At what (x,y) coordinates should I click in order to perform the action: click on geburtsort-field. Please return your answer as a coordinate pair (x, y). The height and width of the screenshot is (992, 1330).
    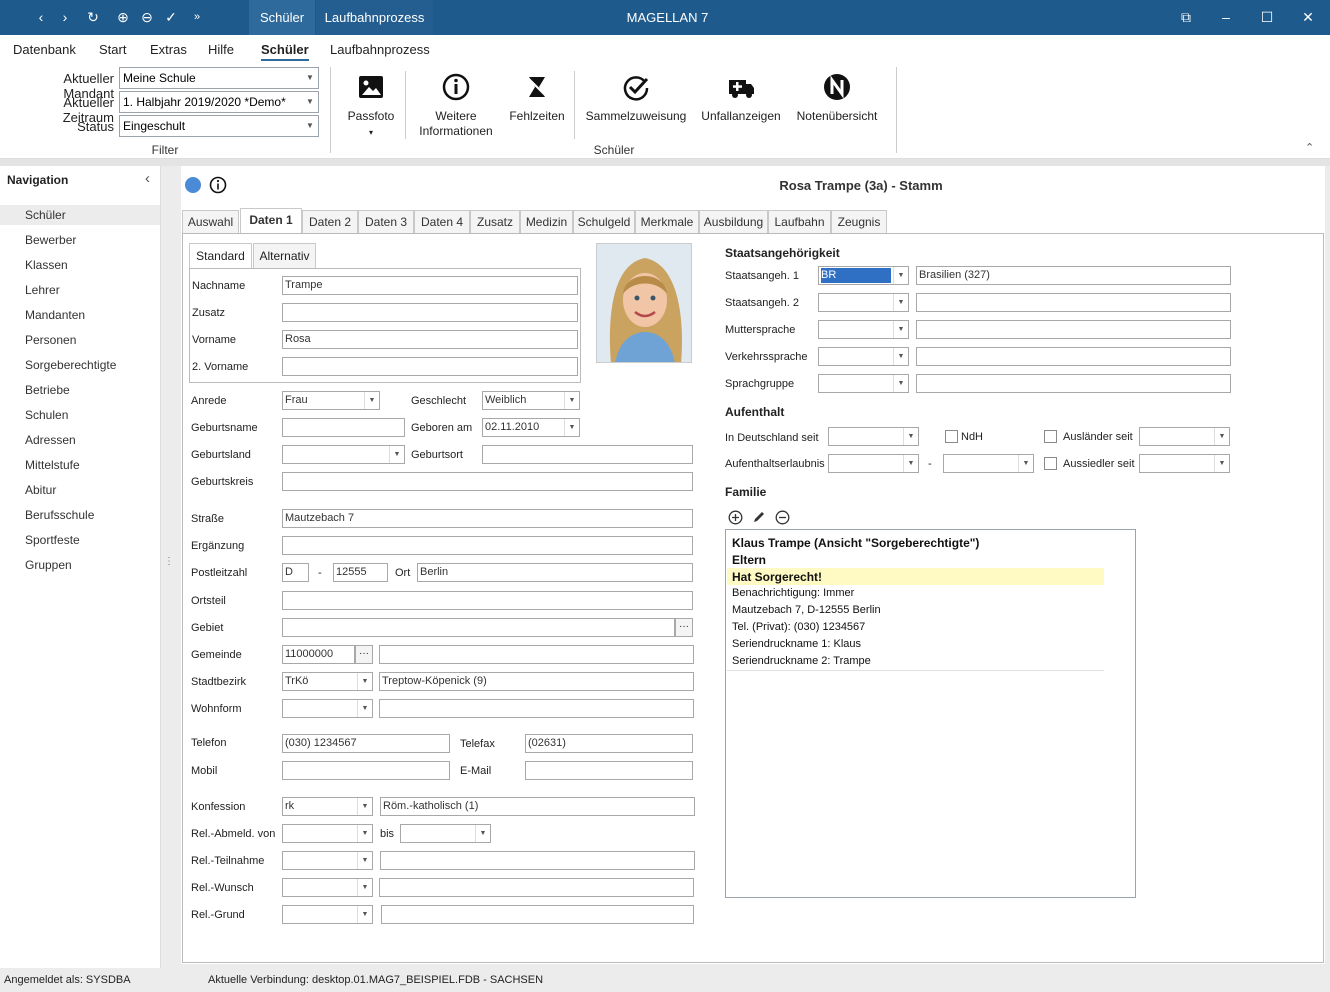
    Looking at the image, I should click on (587, 454).